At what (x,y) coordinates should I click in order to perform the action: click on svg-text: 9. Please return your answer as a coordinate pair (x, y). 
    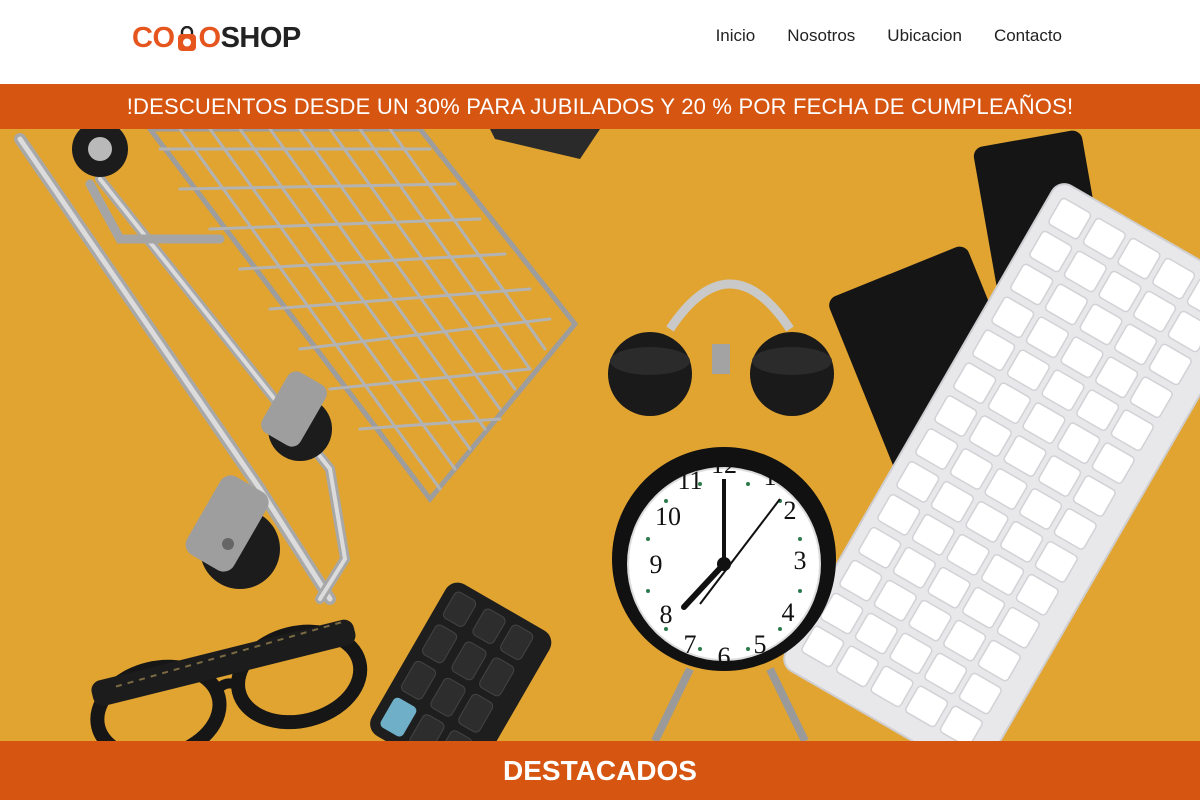
    Looking at the image, I should click on (656, 564).